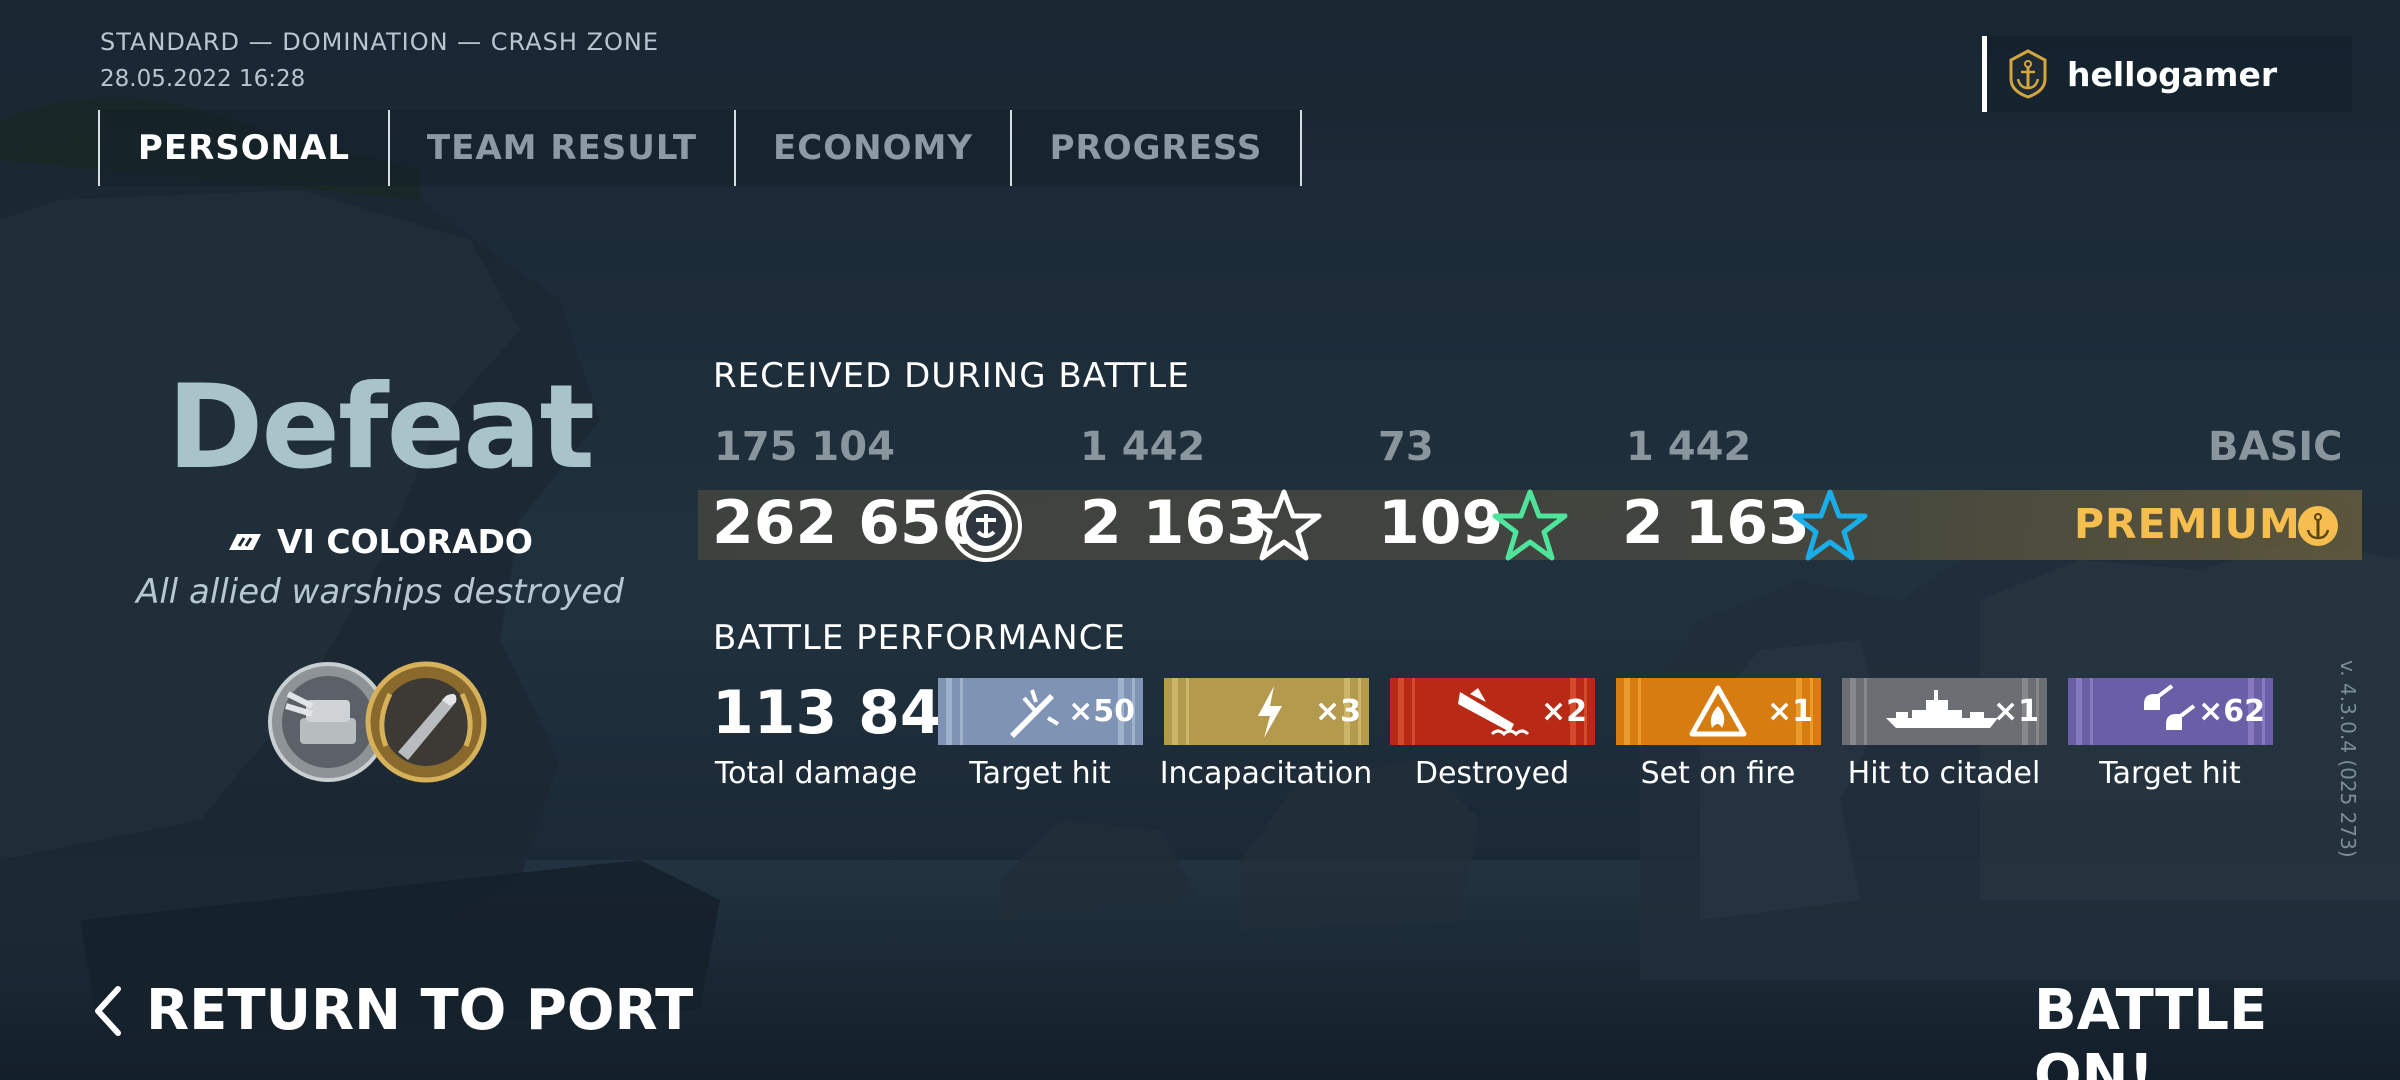 Image resolution: width=2400 pixels, height=1080 pixels. What do you see at coordinates (1266, 773) in the screenshot?
I see `ribbon-label: Incapacitation` at bounding box center [1266, 773].